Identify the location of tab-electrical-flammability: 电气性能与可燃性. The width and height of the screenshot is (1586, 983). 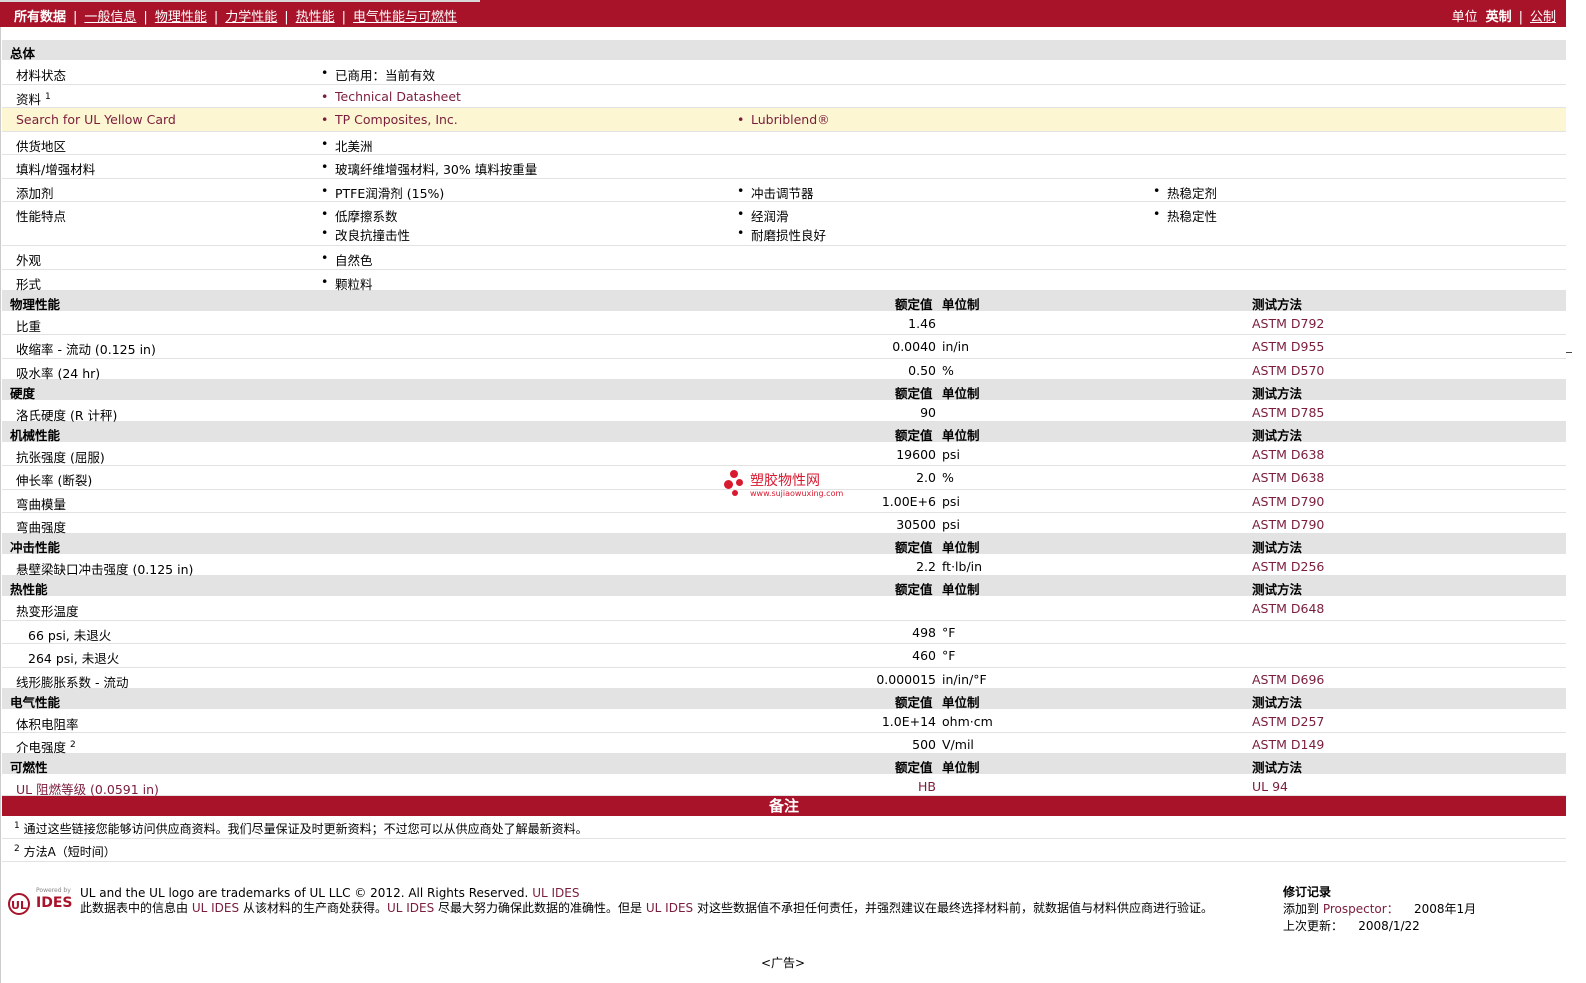
(405, 15).